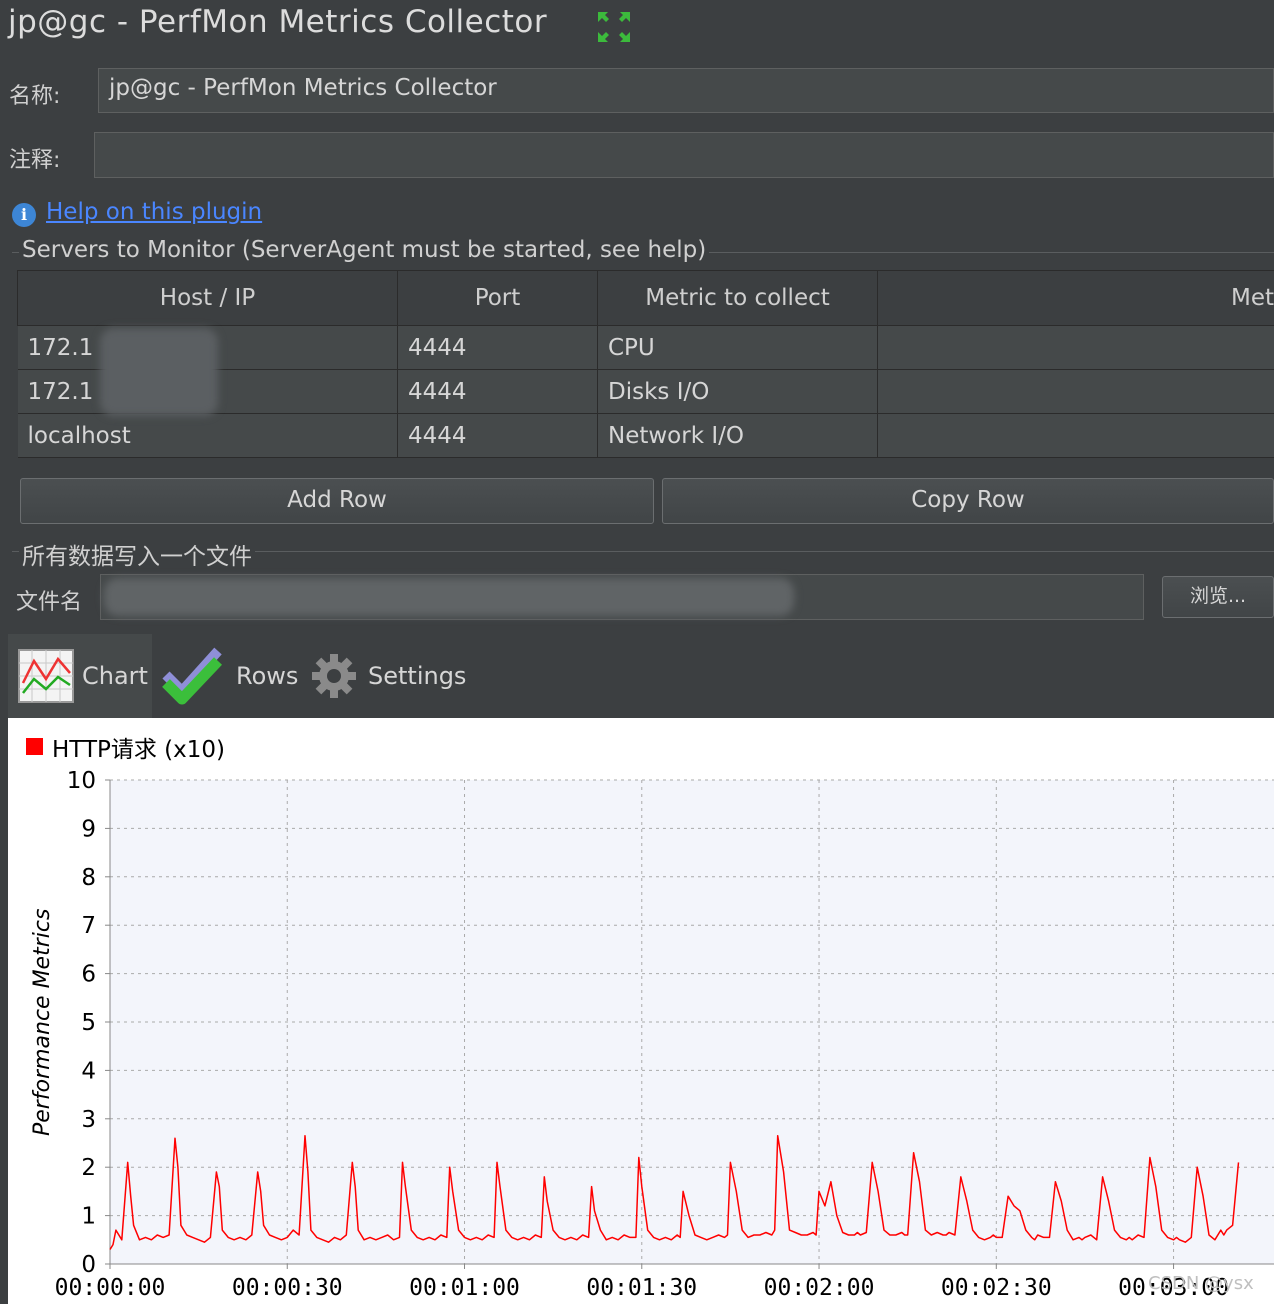 This screenshot has width=1274, height=1304. What do you see at coordinates (267, 676) in the screenshot?
I see `tab-rows-label: Rows` at bounding box center [267, 676].